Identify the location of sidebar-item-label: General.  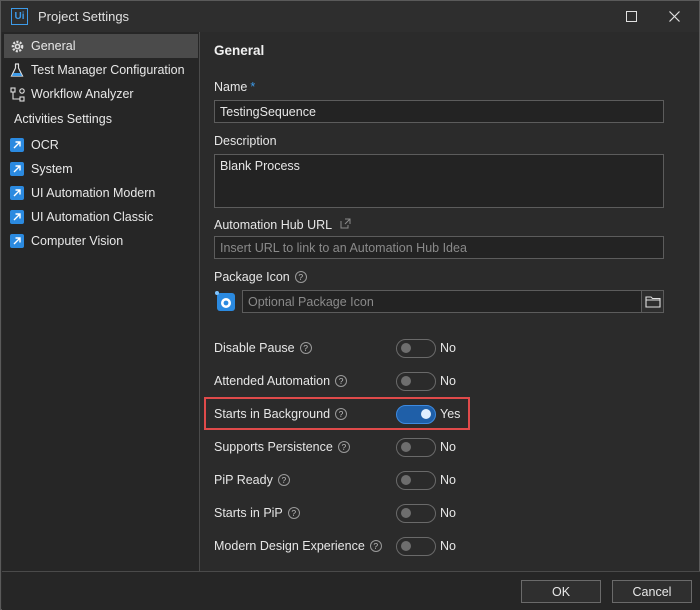
(53, 46).